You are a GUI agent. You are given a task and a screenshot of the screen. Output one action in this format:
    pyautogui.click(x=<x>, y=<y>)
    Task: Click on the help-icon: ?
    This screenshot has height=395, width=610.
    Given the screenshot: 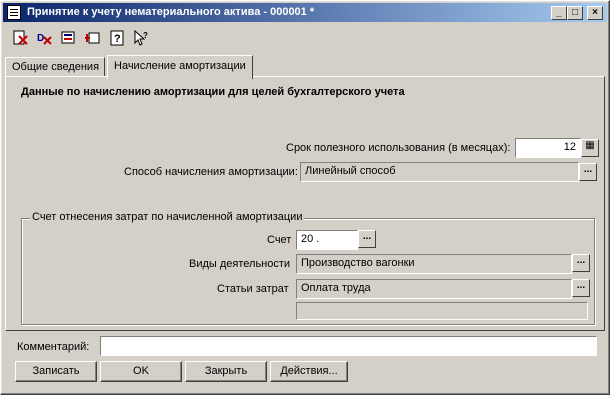 What is the action you would take?
    pyautogui.click(x=117, y=39)
    